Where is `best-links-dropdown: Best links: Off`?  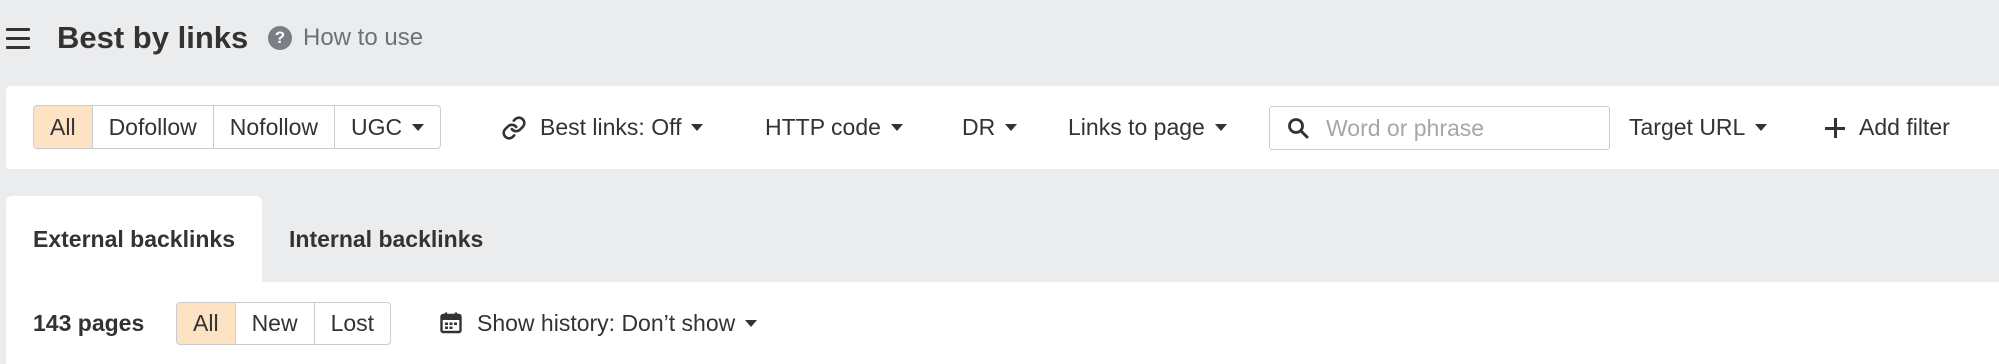
best-links-dropdown: Best links: Off is located at coordinates (602, 127).